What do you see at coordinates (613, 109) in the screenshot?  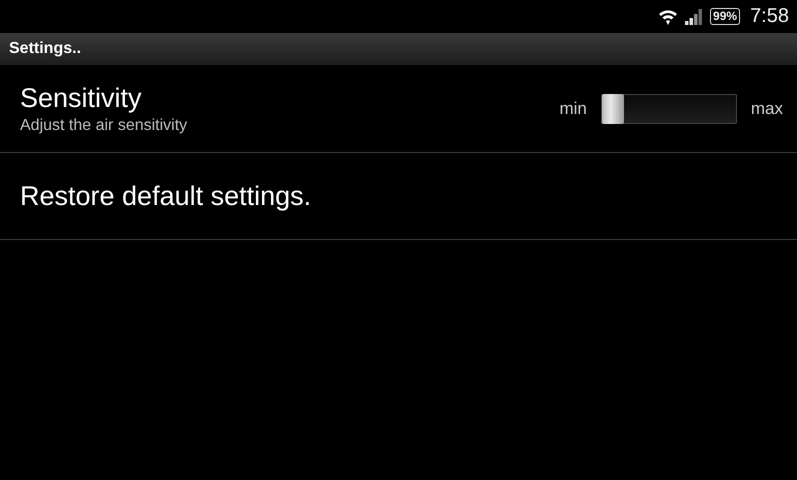 I see `slider-thumb` at bounding box center [613, 109].